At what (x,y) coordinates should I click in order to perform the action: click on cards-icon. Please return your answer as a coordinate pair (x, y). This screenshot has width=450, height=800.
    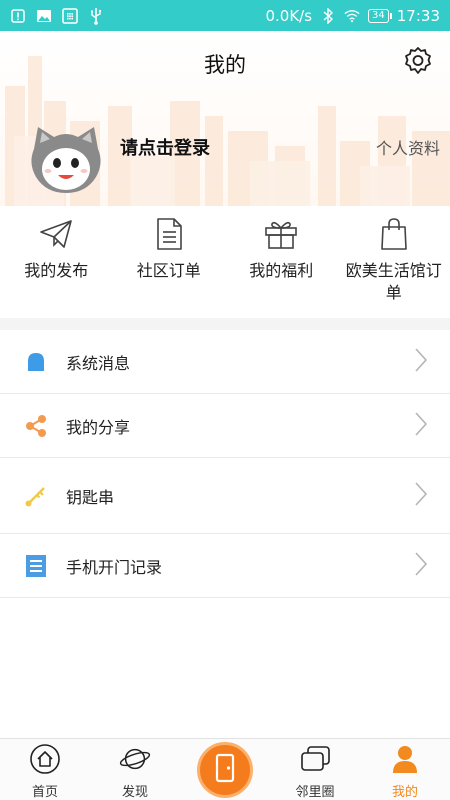
    Looking at the image, I should click on (315, 759).